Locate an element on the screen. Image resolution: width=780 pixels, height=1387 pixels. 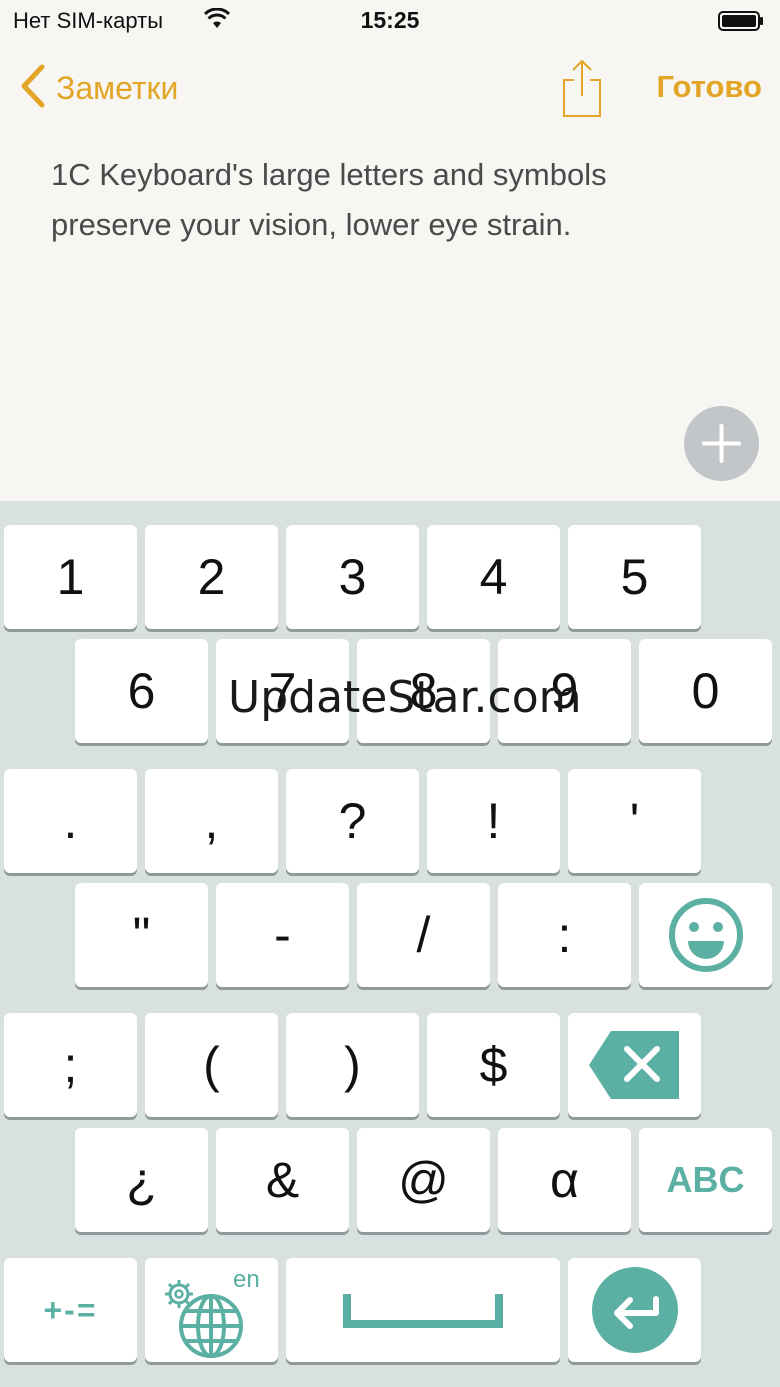
key-0: 0 is located at coordinates (705, 691).